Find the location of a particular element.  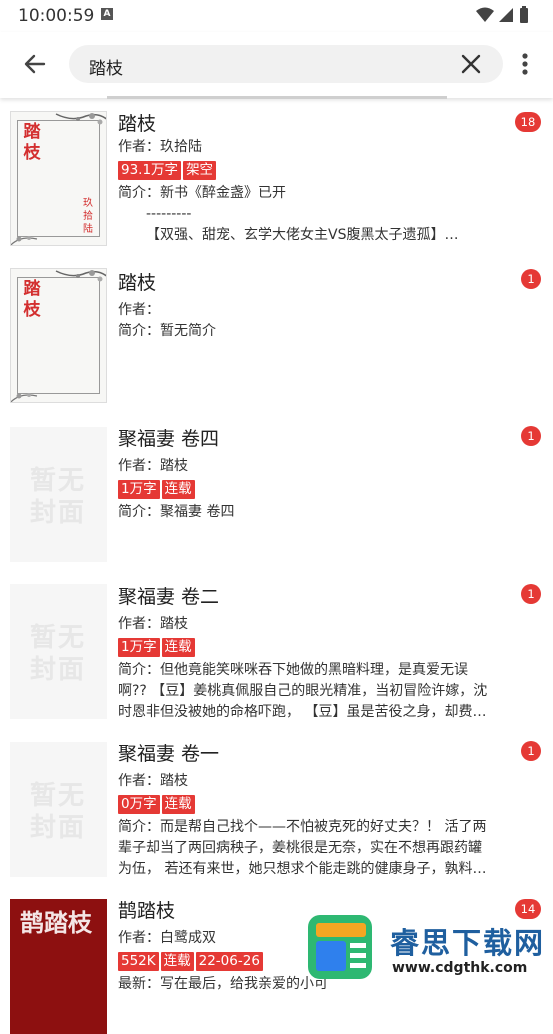

tag-word-count: 552K is located at coordinates (138, 961).